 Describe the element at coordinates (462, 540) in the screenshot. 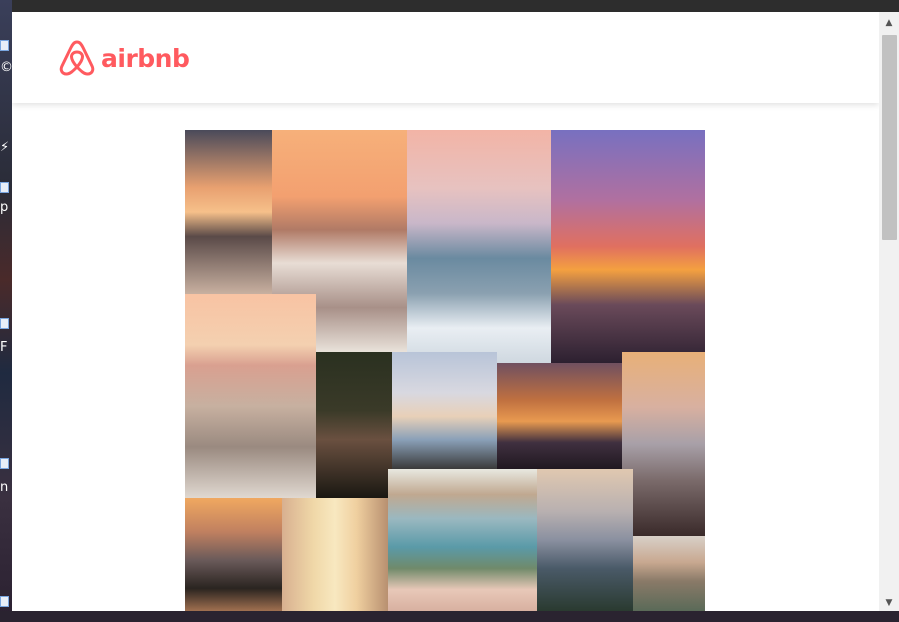

I see `lagoon-wine-glasses-photo` at that location.